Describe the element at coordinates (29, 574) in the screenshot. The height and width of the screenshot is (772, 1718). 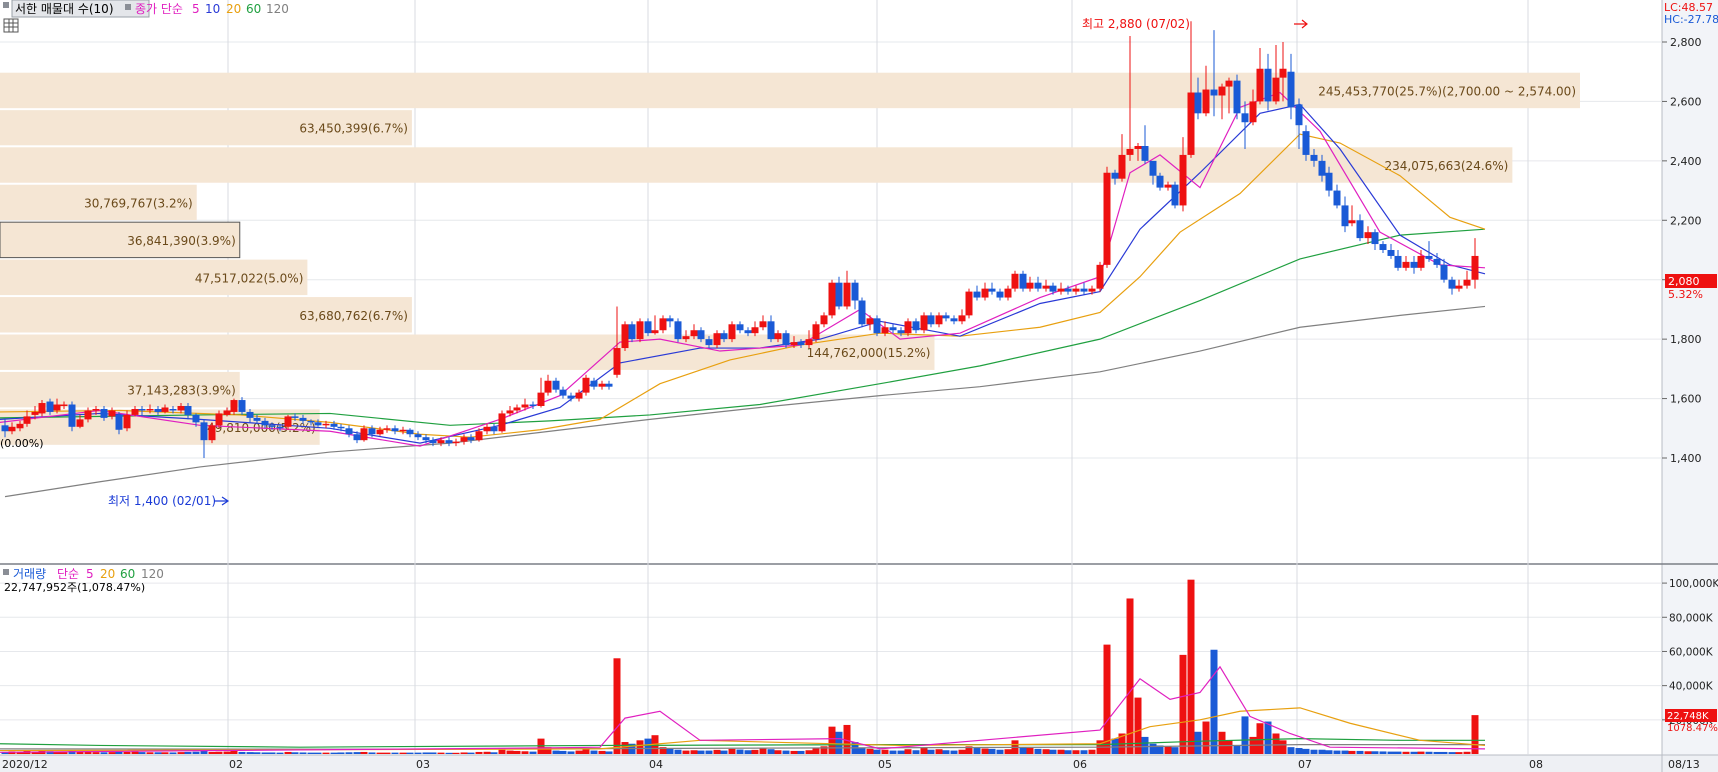
I see `volume-label: 거래량` at that location.